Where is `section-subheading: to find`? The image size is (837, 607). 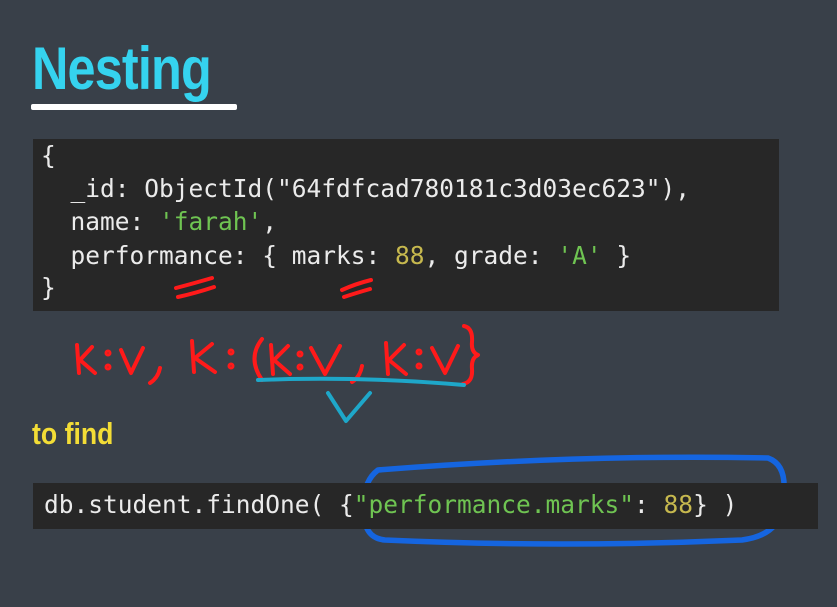
section-subheading: to find is located at coordinates (73, 433).